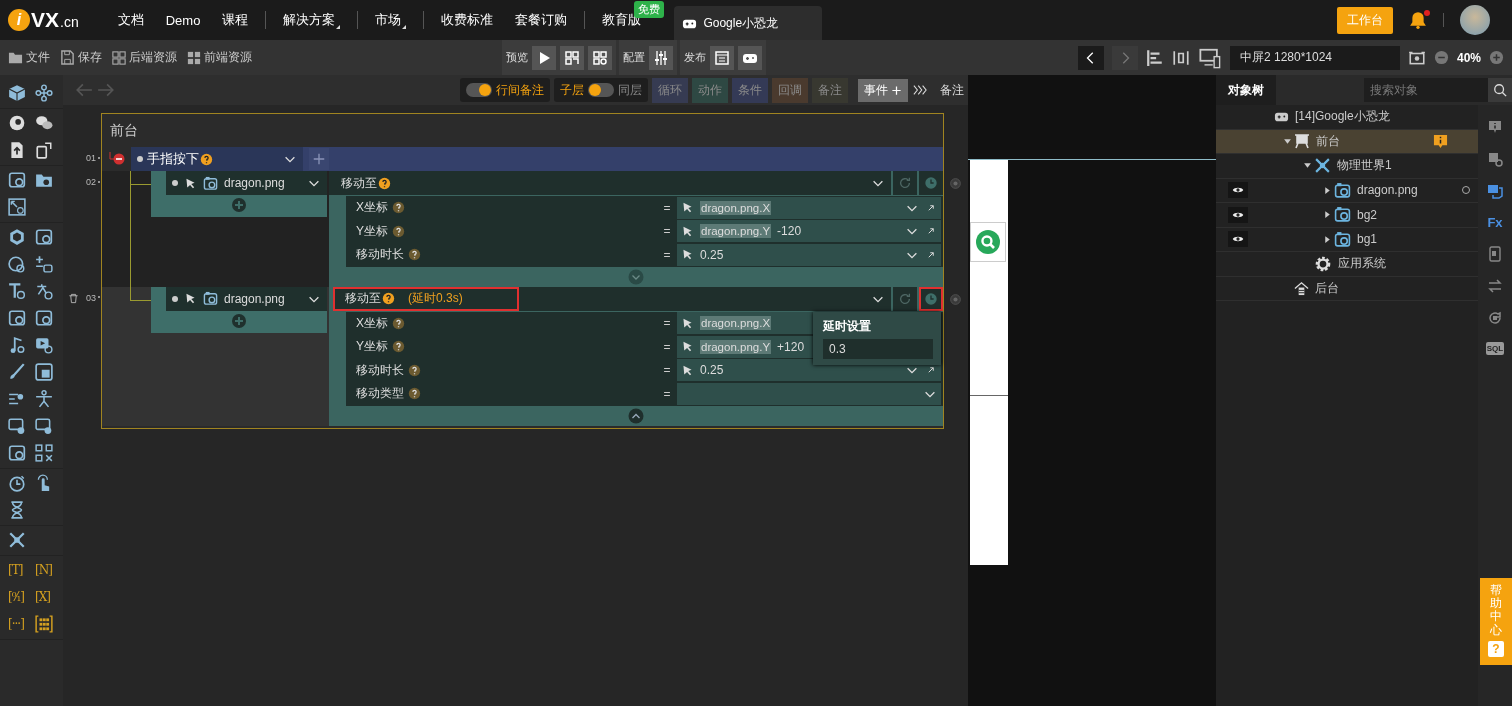 The width and height of the screenshot is (1512, 706). What do you see at coordinates (1426, 90) in the screenshot?
I see `search-field: 搜索对象` at bounding box center [1426, 90].